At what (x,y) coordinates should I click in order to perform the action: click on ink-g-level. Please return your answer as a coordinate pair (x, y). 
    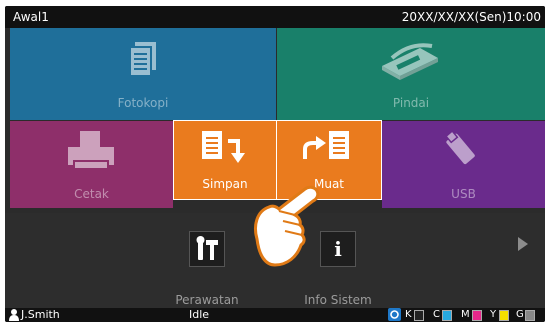
    Looking at the image, I should click on (530, 315).